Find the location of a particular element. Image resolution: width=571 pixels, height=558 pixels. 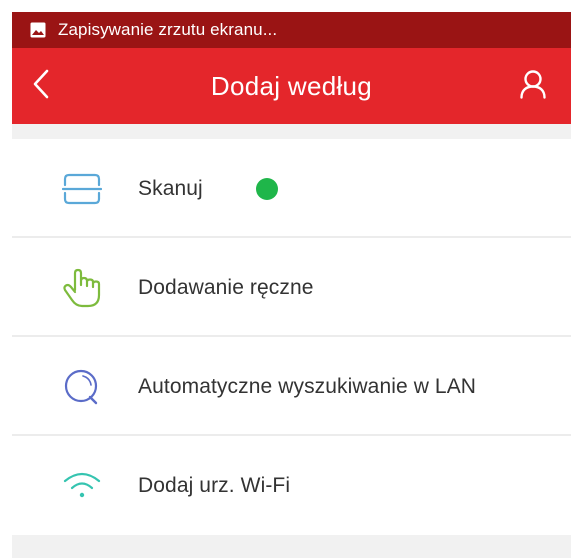

scan-icon is located at coordinates (82, 189).